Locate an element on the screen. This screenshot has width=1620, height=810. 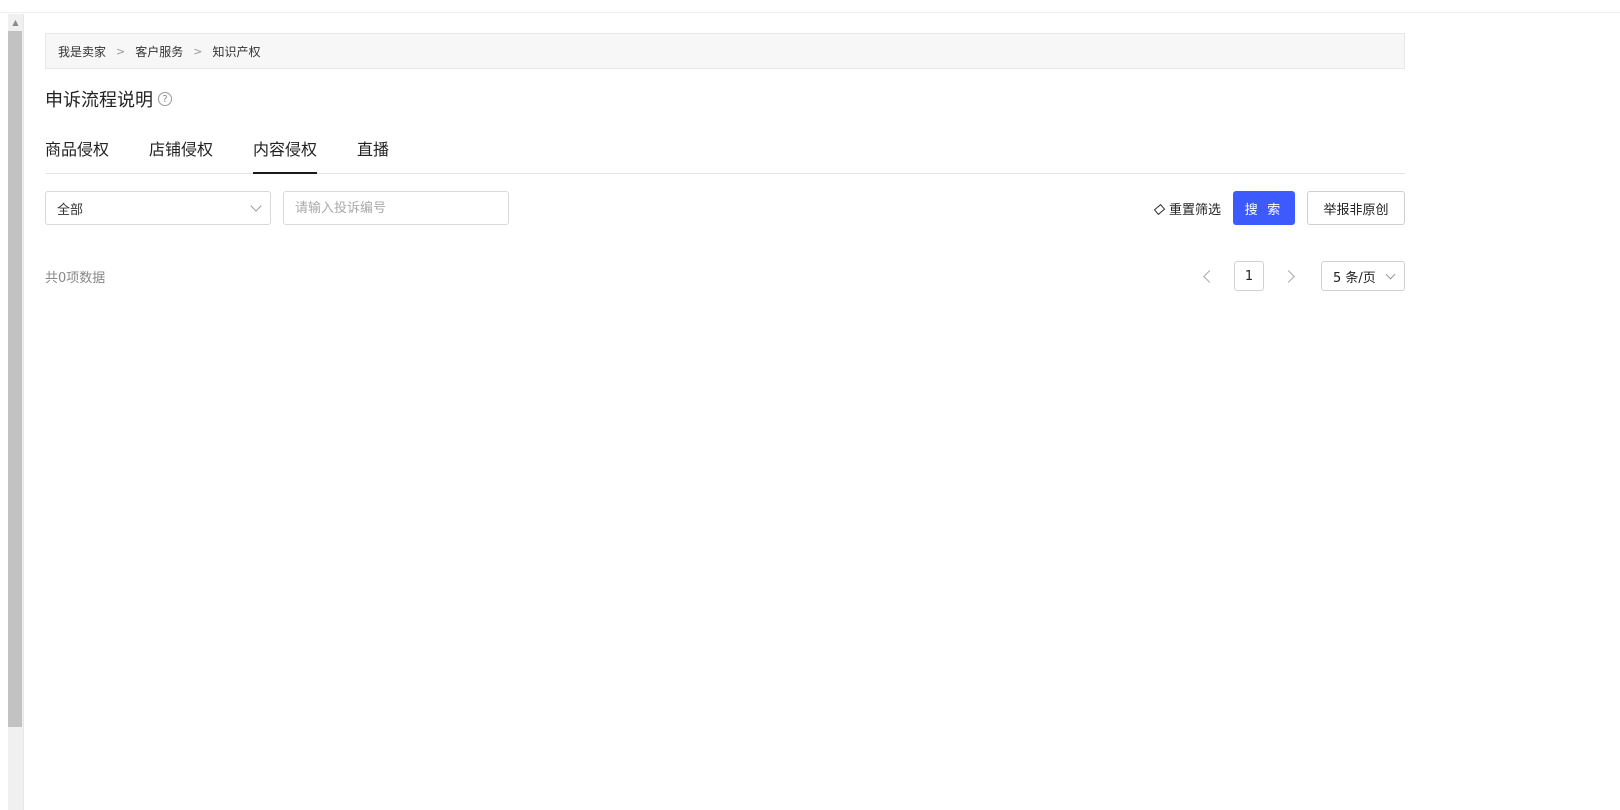
breadcrumb: 我是卖家 > 客户服务 > 知识产权 is located at coordinates (725, 51).